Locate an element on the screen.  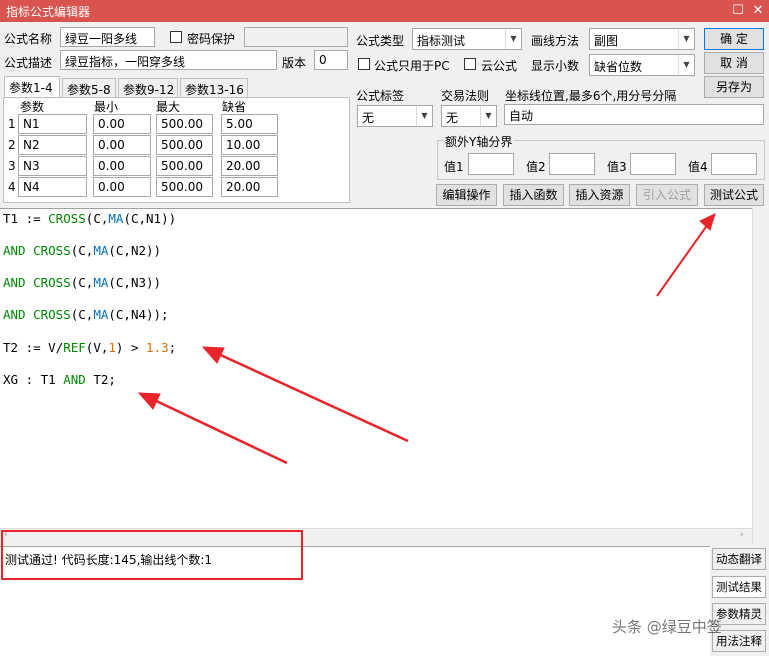
watermark: 头条 @绿豆中签 is located at coordinates (667, 627).